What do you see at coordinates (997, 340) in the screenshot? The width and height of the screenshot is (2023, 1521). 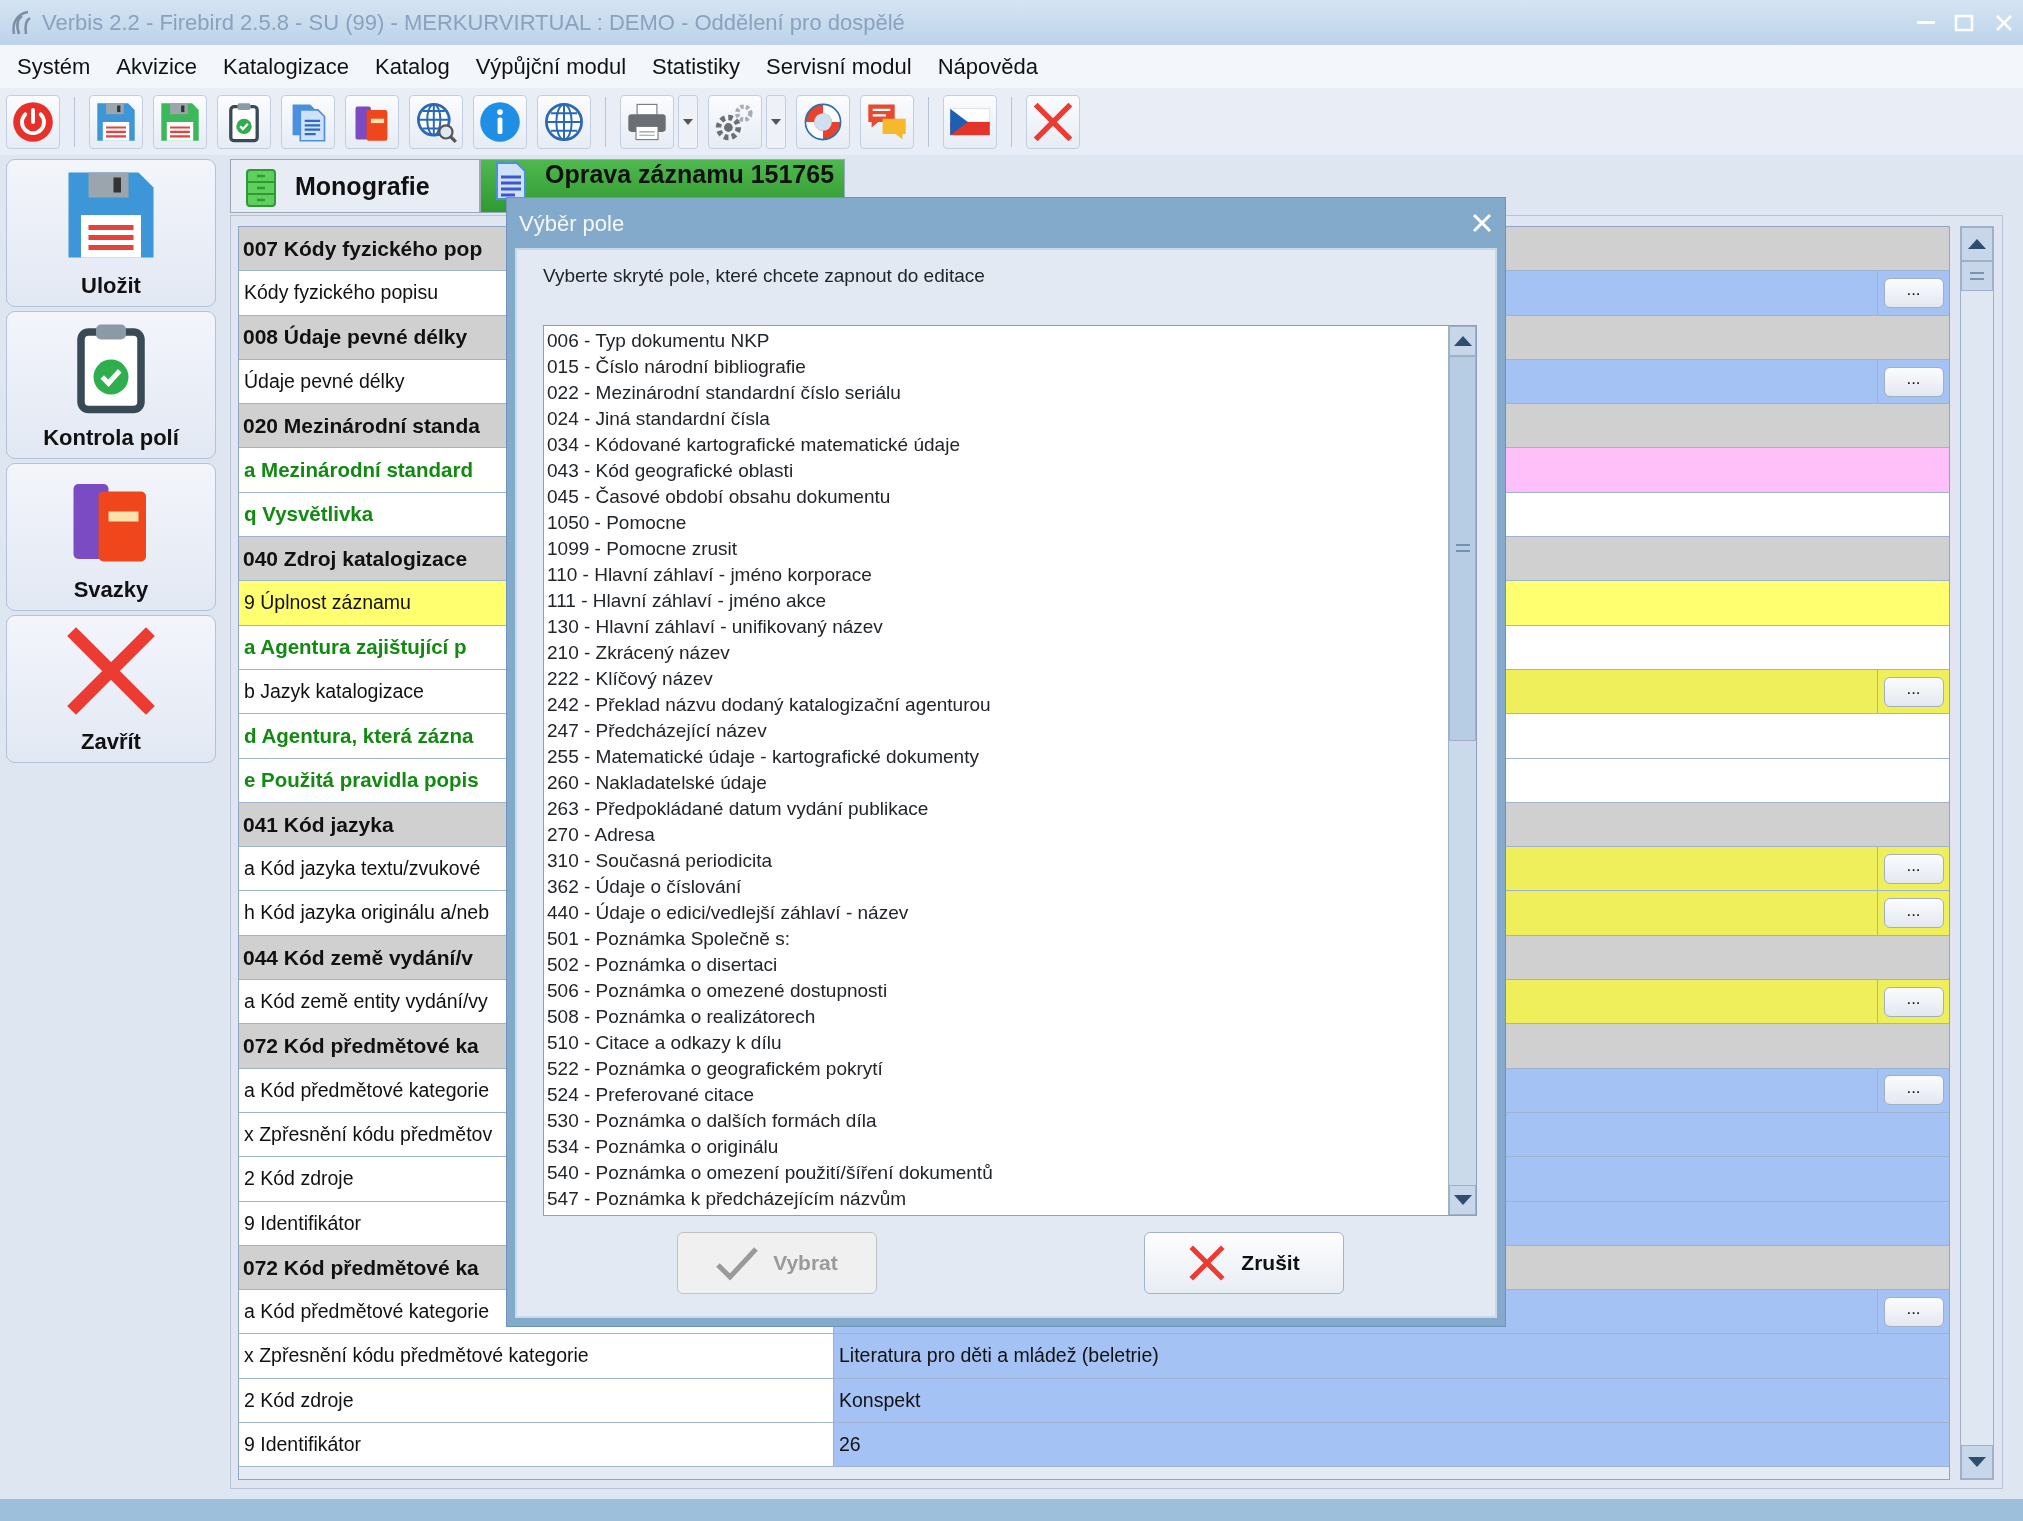 I see `list-item: 006 - Typ dokumentu NKP` at bounding box center [997, 340].